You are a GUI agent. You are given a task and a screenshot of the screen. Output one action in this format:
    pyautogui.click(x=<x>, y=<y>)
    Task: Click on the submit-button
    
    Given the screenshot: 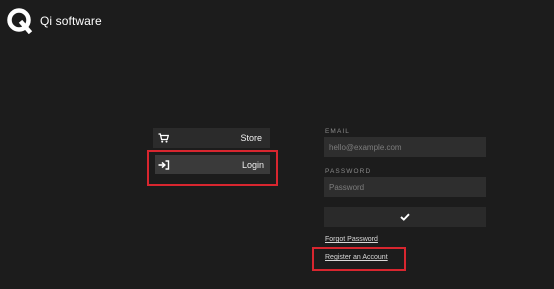 What is the action you would take?
    pyautogui.click(x=405, y=217)
    